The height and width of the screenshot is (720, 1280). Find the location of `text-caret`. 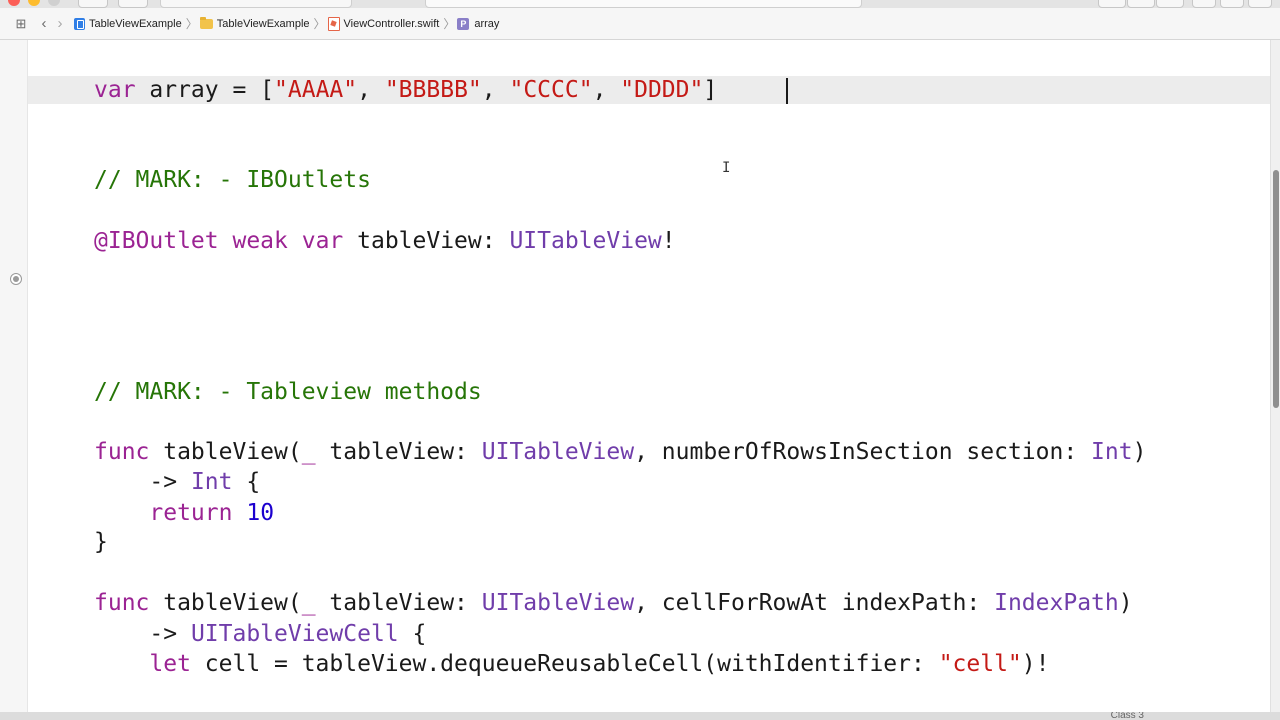

text-caret is located at coordinates (787, 91).